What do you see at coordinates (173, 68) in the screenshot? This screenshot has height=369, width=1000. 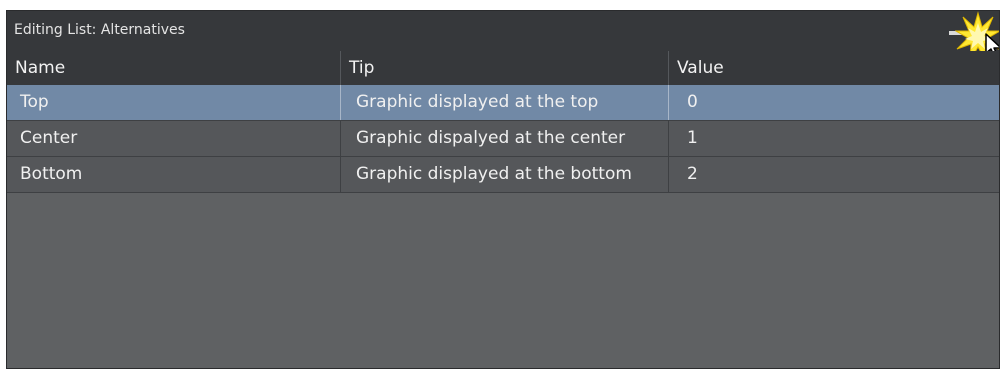 I see `column-header-name: Name` at bounding box center [173, 68].